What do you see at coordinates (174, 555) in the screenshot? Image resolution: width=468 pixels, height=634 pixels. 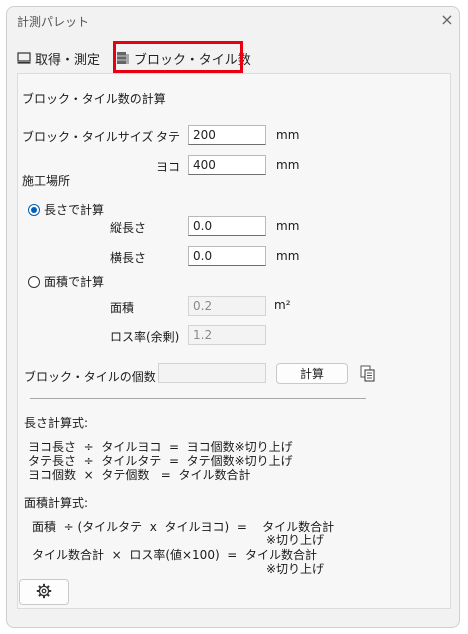 I see `area-formula-line-2: タイル数合計 × ロス率(値×100) = タイル数合計` at bounding box center [174, 555].